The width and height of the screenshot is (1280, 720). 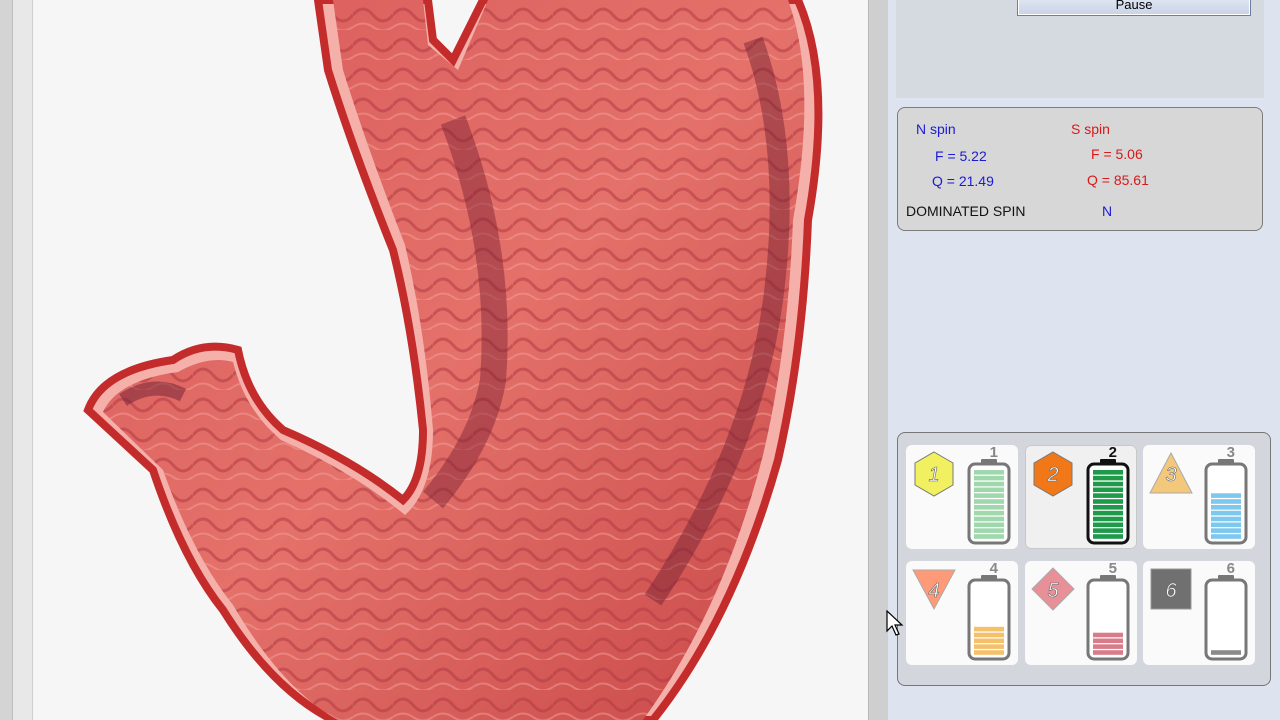 What do you see at coordinates (966, 211) in the screenshot?
I see `dominated-spin-label: DOMINATED SPIN` at bounding box center [966, 211].